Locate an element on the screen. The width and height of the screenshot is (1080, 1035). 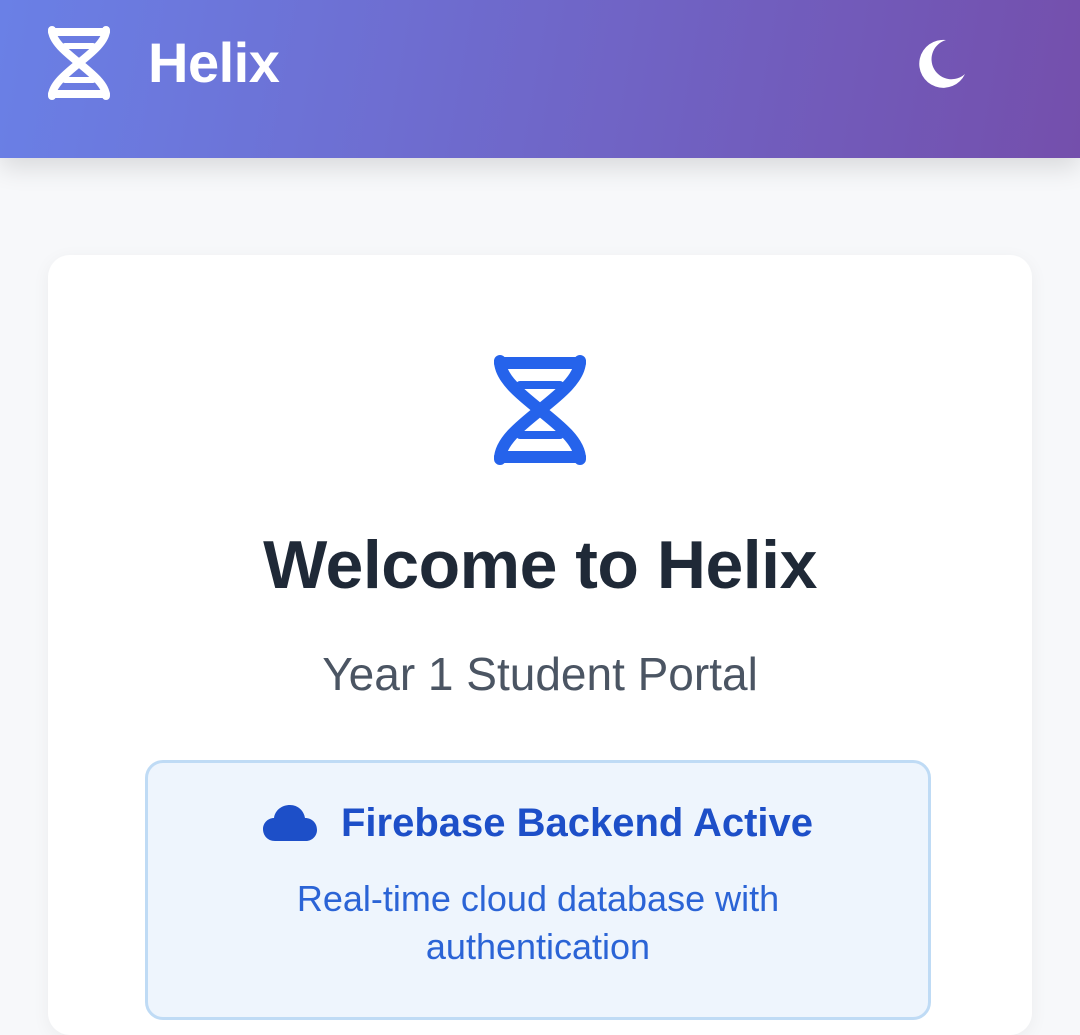
page-title: Welcome to Helix is located at coordinates (540, 565).